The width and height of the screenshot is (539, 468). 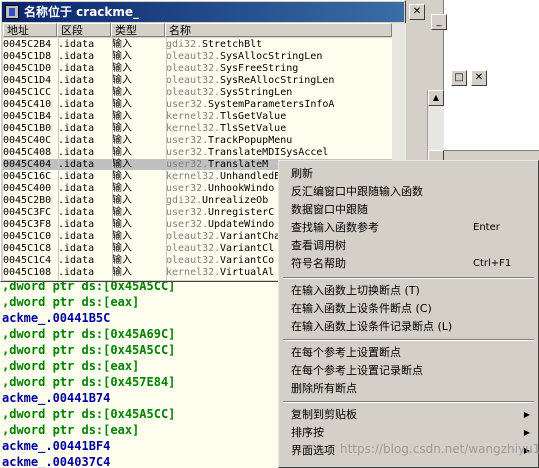 I want to click on table-row: 0045C1D0 .idata 输入 oleaut32. SysFreeString, so click(x=197, y=68).